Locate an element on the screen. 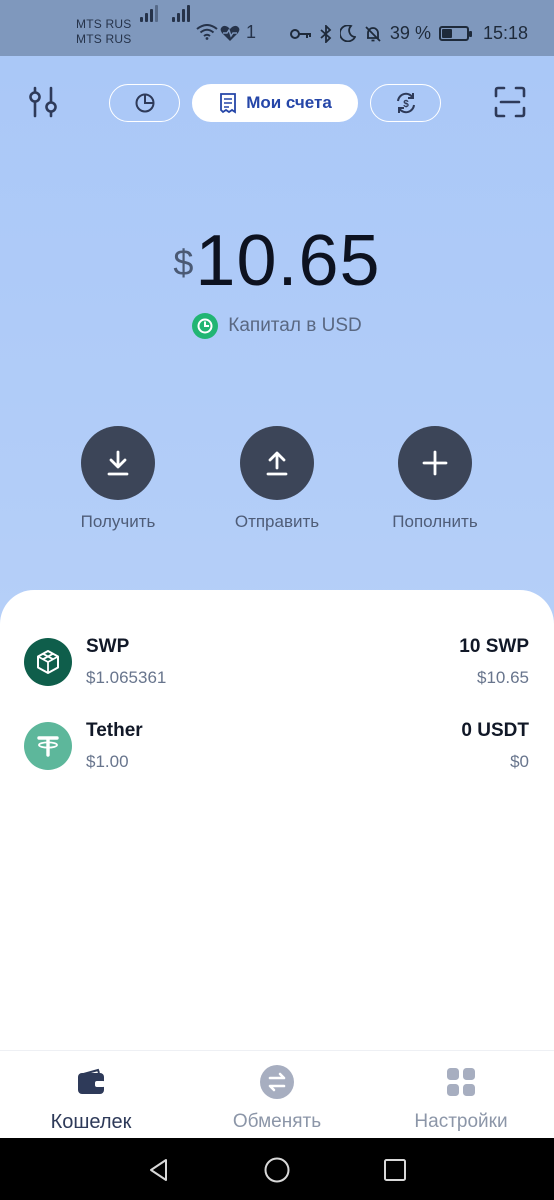  filters-button is located at coordinates (44, 102).